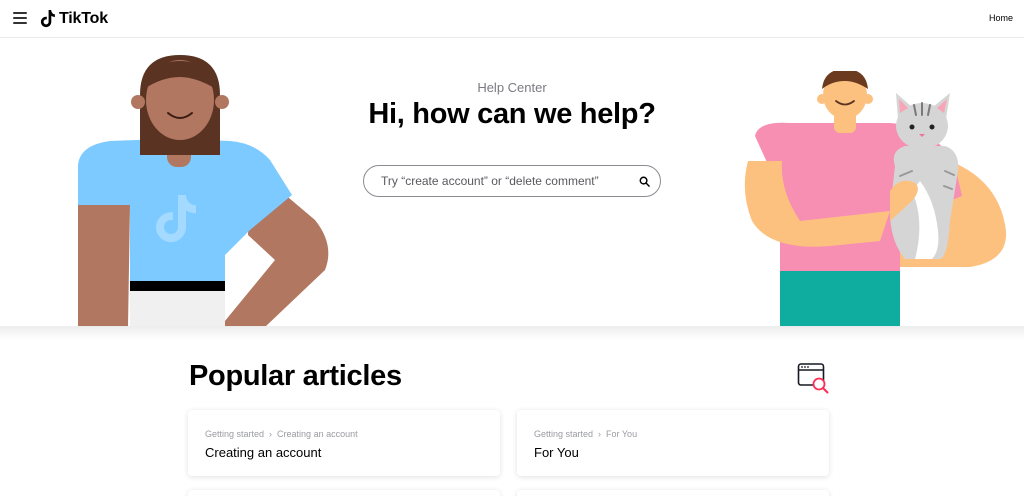  Describe the element at coordinates (203, 191) in the screenshot. I see `woman-illustration` at that location.